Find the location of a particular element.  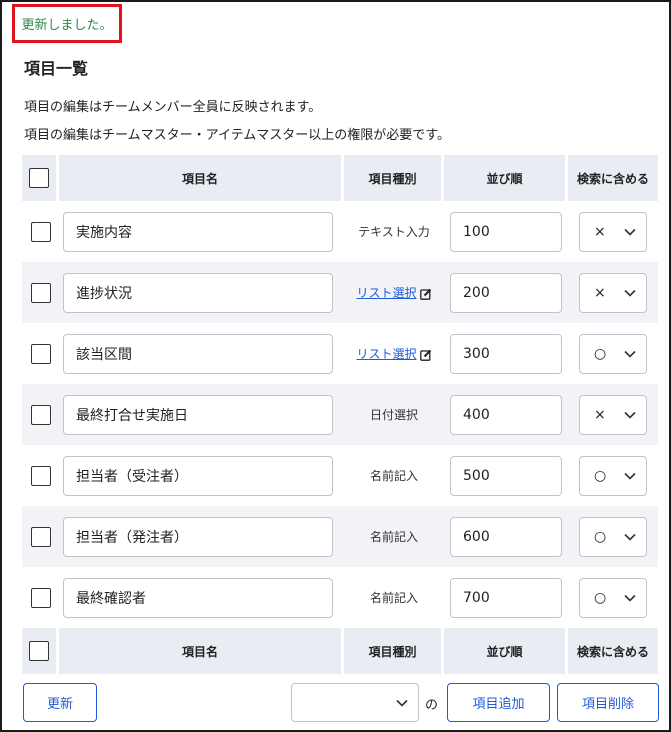

description-1: 項目の編集はチームメンバー全員に反映されます。 is located at coordinates (173, 107).